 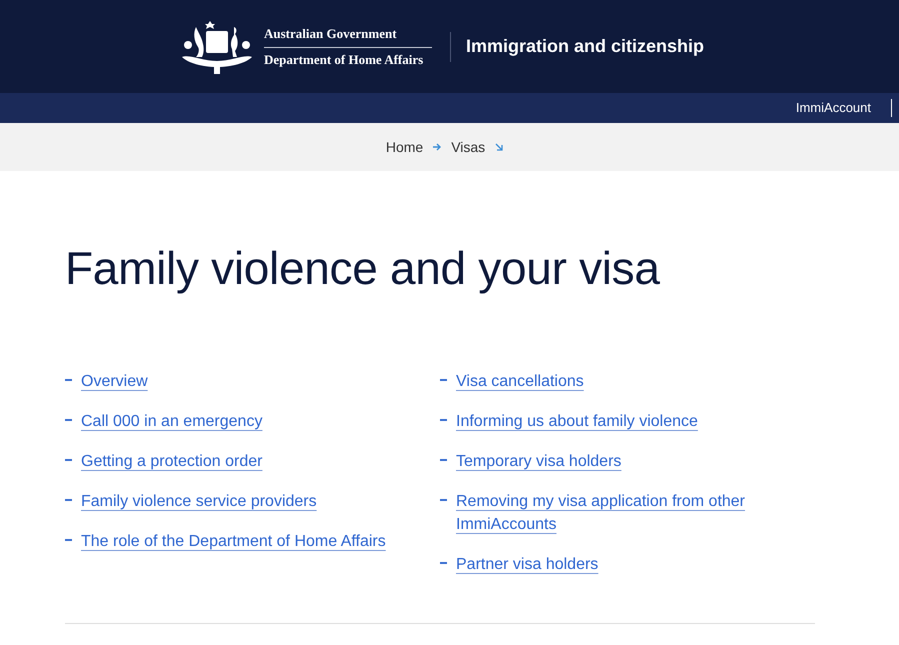 What do you see at coordinates (577, 422) in the screenshot?
I see `contents-link: Informing us about family violence` at bounding box center [577, 422].